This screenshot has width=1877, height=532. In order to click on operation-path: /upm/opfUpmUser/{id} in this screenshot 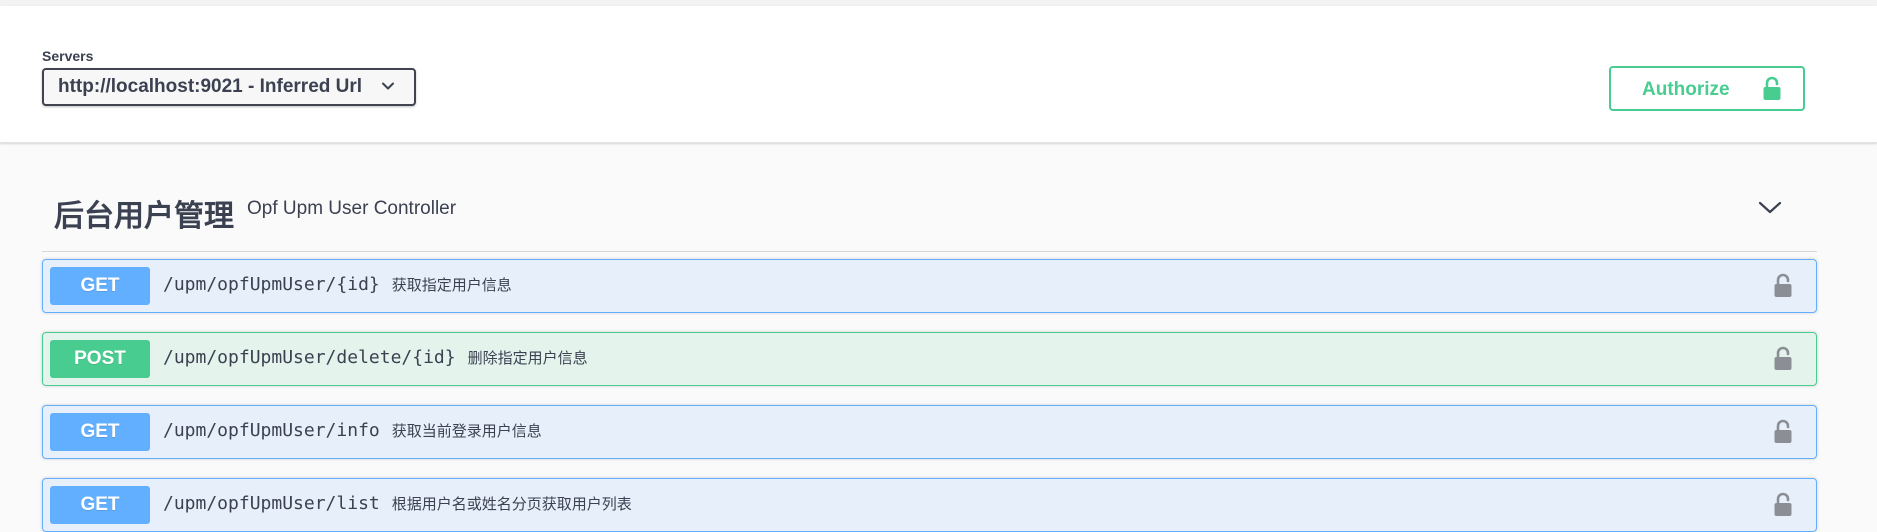, I will do `click(271, 284)`.